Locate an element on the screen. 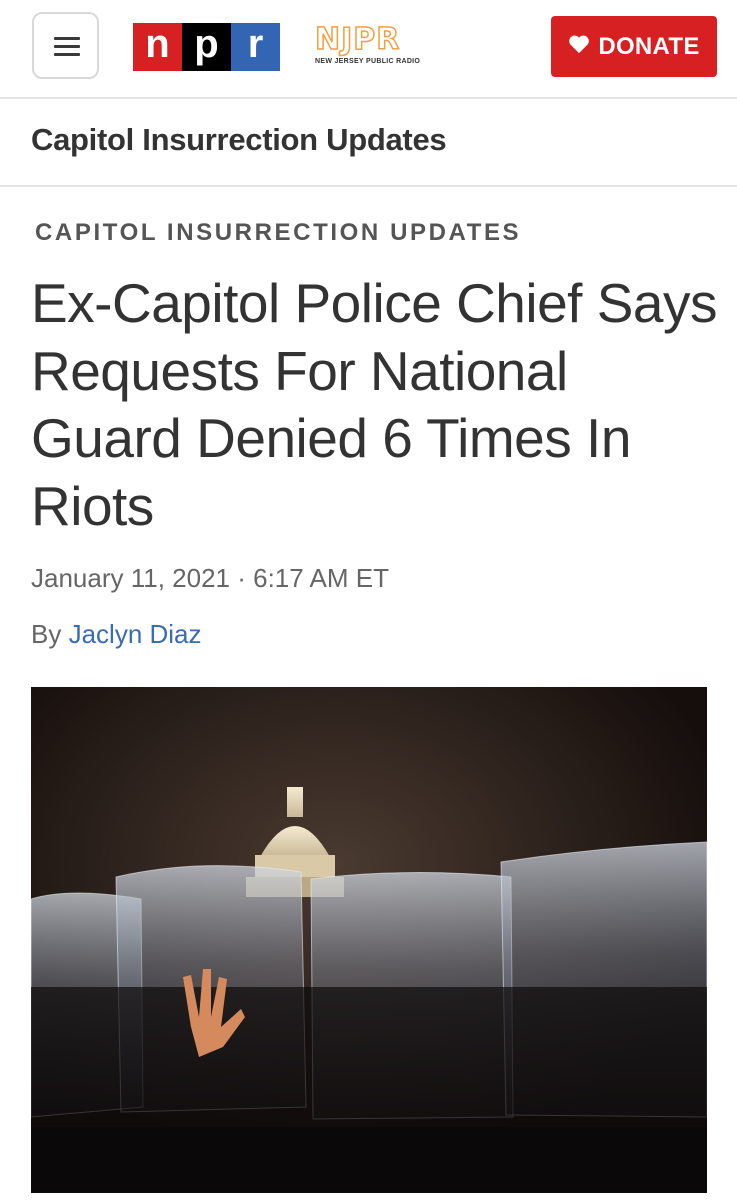 The height and width of the screenshot is (1200, 737). station-logo: NJPR NEW JERSEY PUBLIC RADIO is located at coordinates (375, 43).